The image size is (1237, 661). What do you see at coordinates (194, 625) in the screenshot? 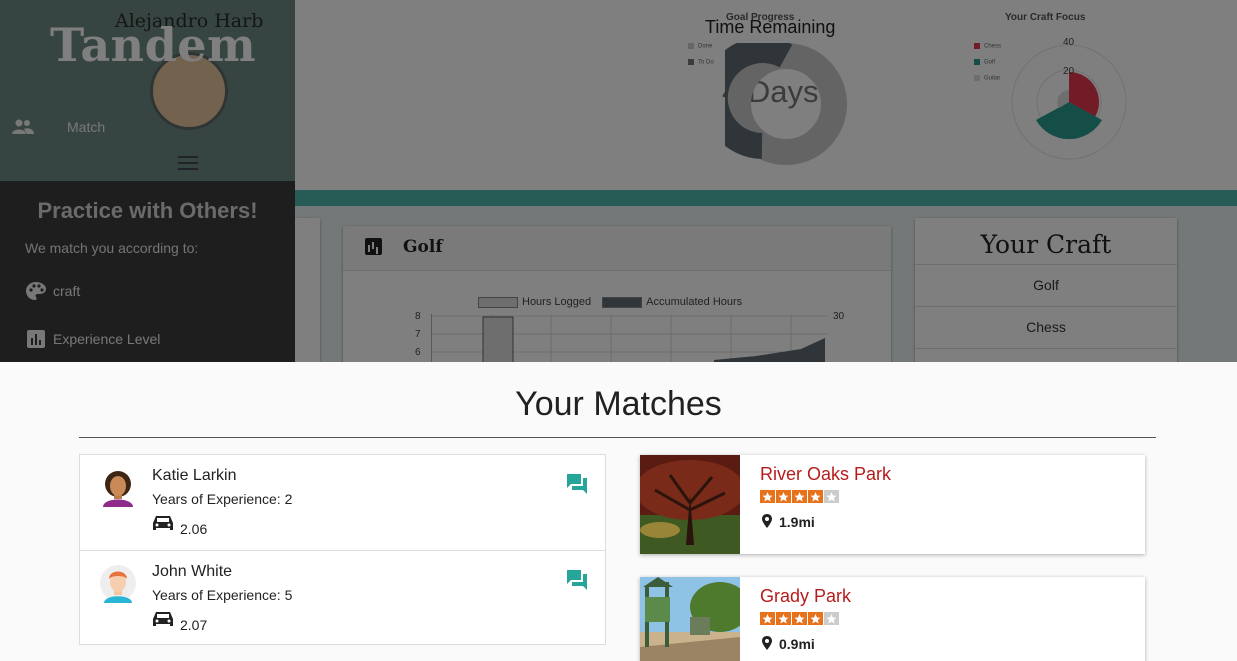
I see `match-distance: 2.07` at bounding box center [194, 625].